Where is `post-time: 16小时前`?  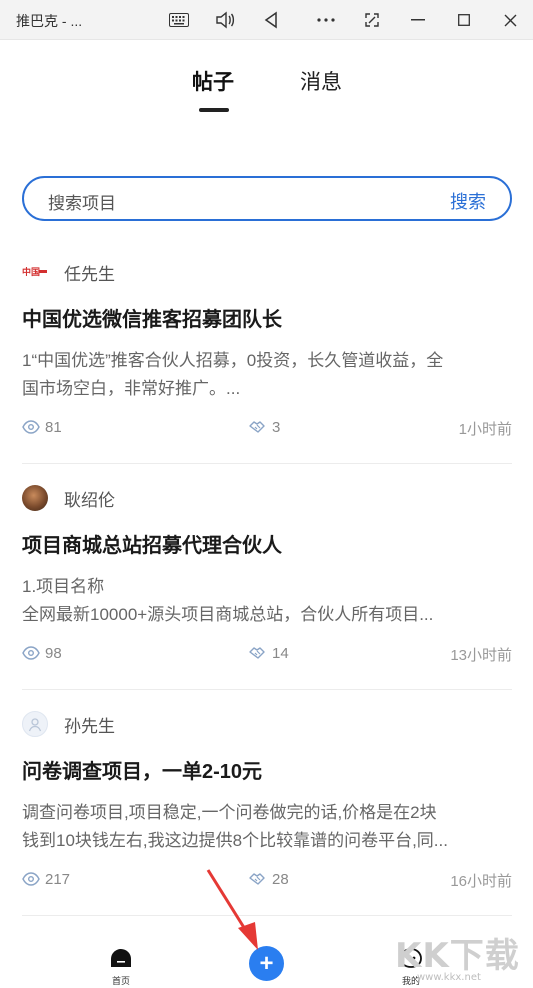 post-time: 16小时前 is located at coordinates (481, 881).